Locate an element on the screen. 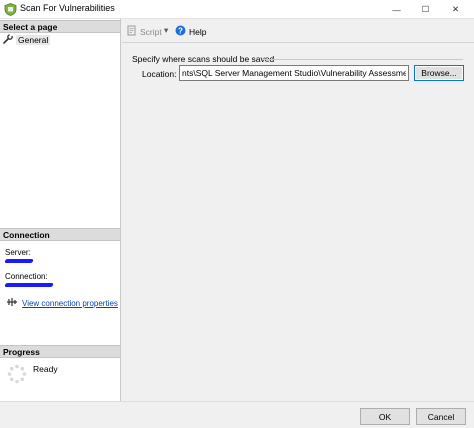 Image resolution: width=474 pixels, height=428 pixels. script-dropdown-arrow: ▾ is located at coordinates (166, 30).